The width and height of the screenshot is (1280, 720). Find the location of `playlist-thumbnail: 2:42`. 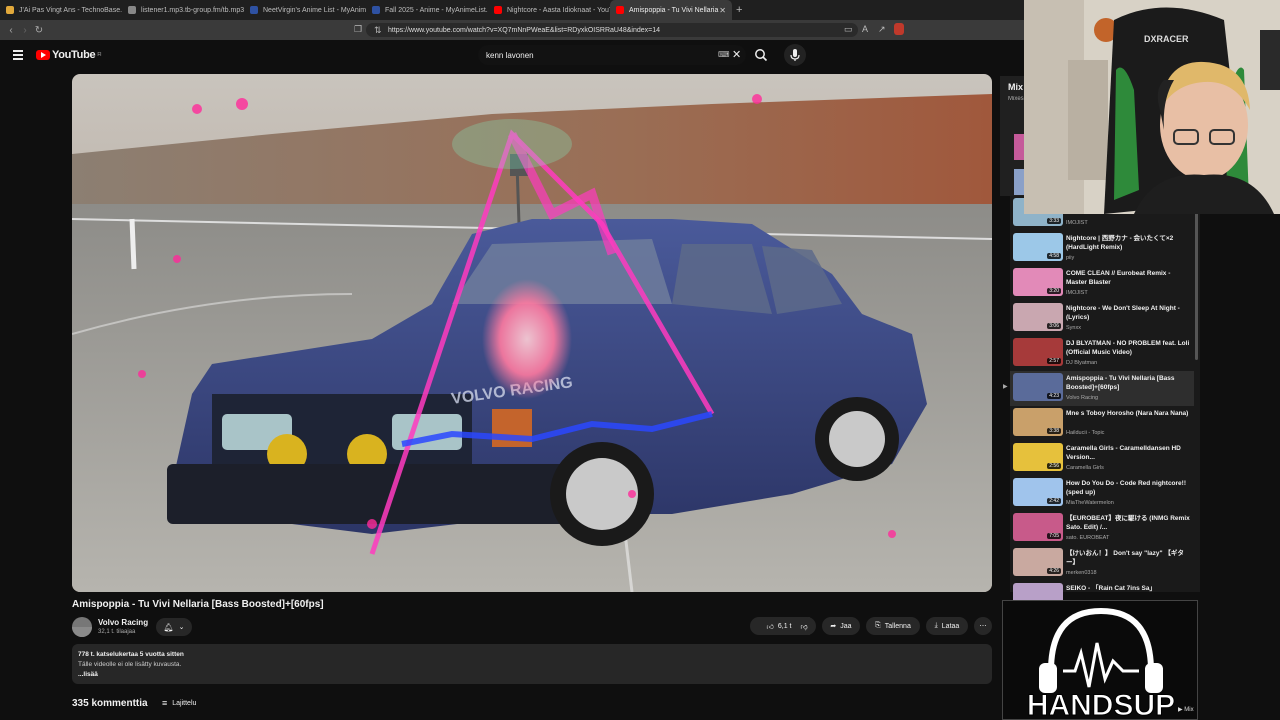

playlist-thumbnail: 2:42 is located at coordinates (1038, 492).